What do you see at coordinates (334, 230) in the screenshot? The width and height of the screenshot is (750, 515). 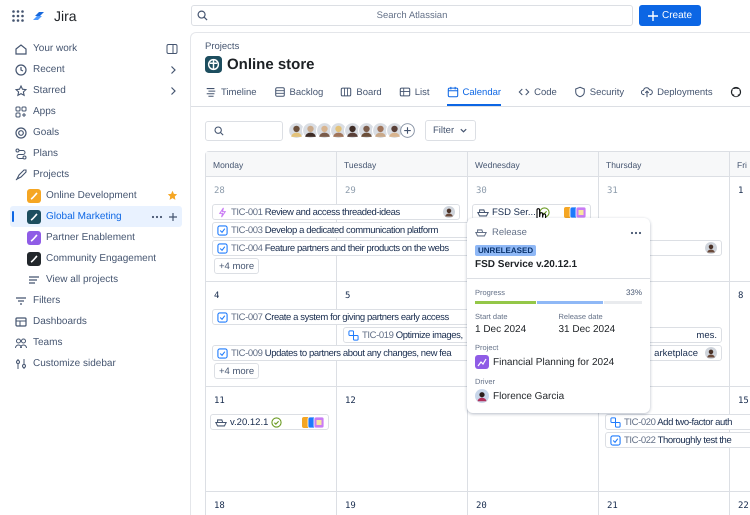 I see `event-title: TIC-003 Develop a dedicated communication platform` at bounding box center [334, 230].